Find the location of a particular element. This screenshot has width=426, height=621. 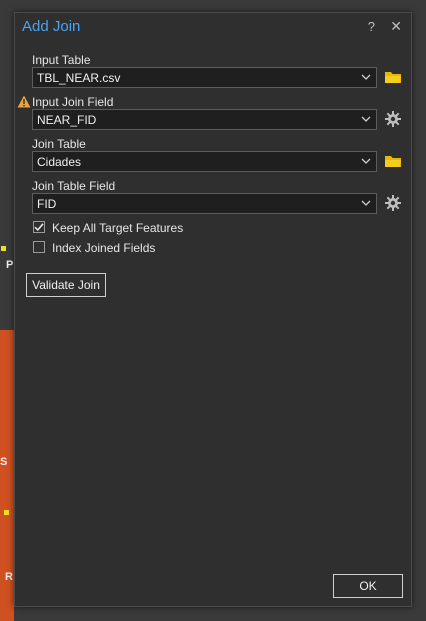

input-table-label: Input Table is located at coordinates (61, 60).